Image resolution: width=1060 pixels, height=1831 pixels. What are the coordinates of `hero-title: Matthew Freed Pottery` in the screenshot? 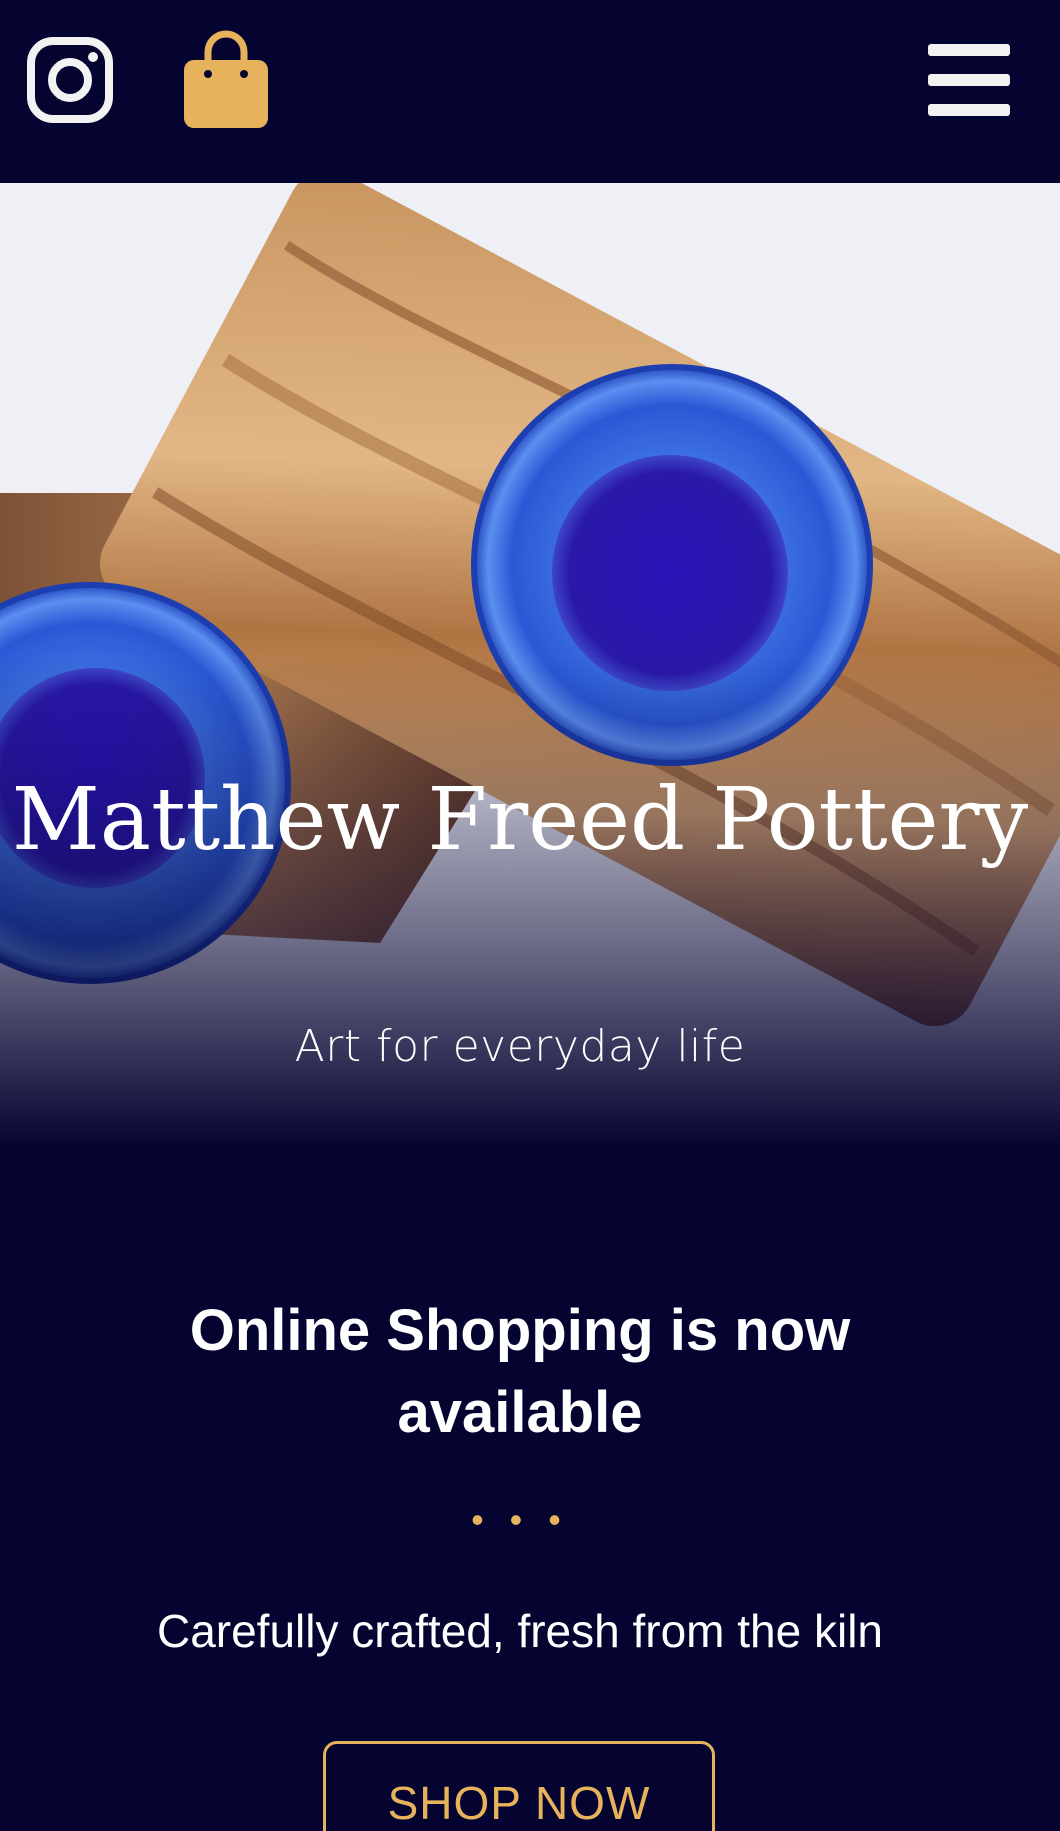 It's located at (520, 820).